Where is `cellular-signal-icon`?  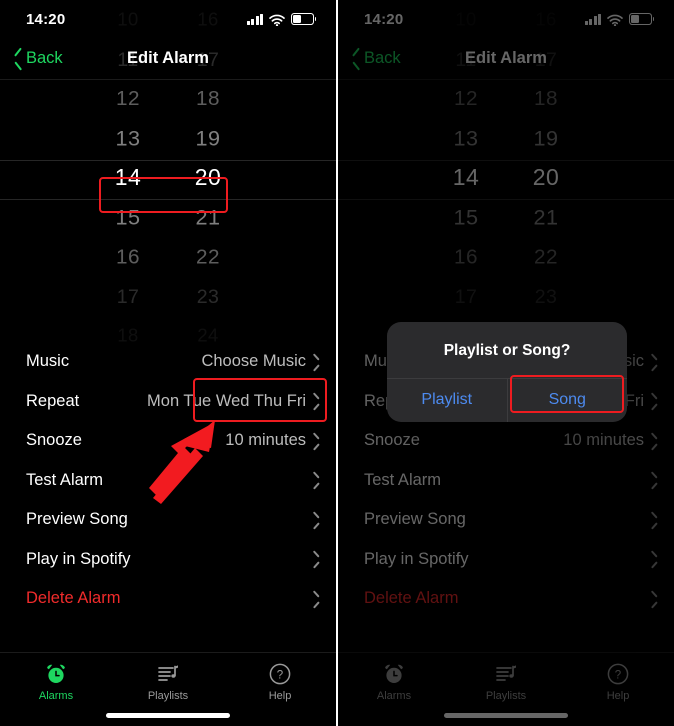 cellular-signal-icon is located at coordinates (592, 19).